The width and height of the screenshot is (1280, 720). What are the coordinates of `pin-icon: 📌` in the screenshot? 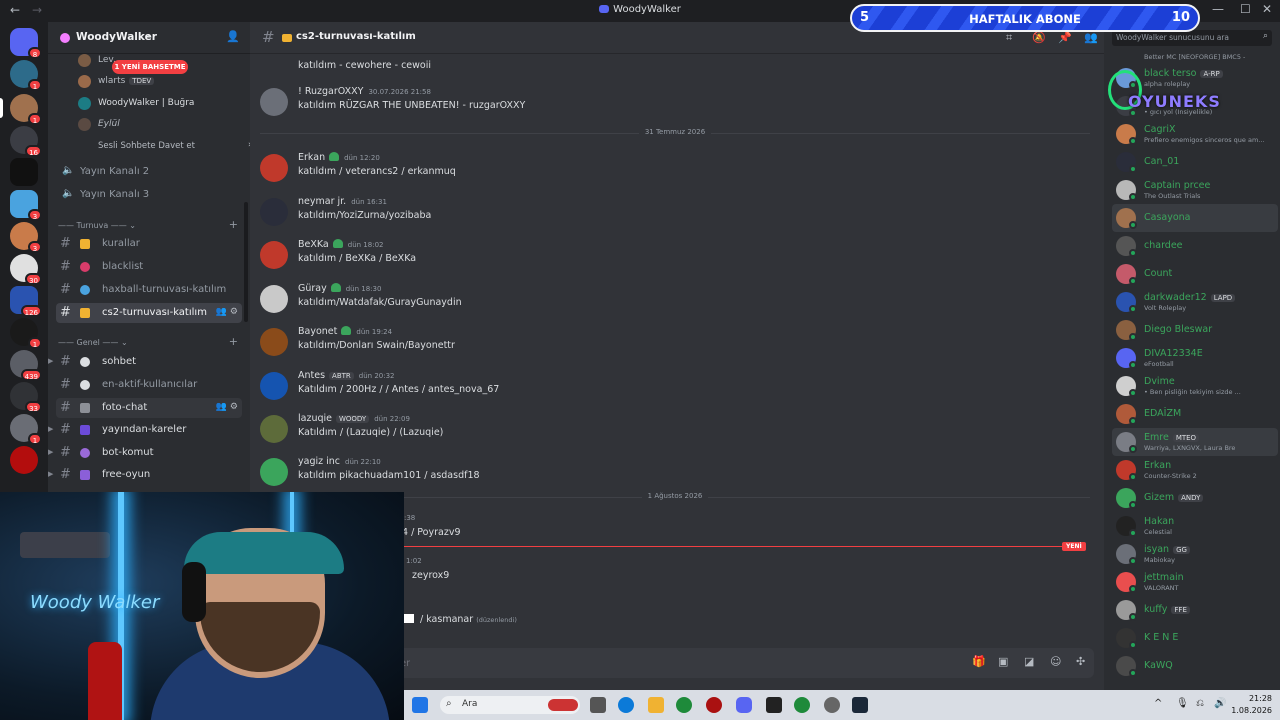 It's located at (1065, 37).